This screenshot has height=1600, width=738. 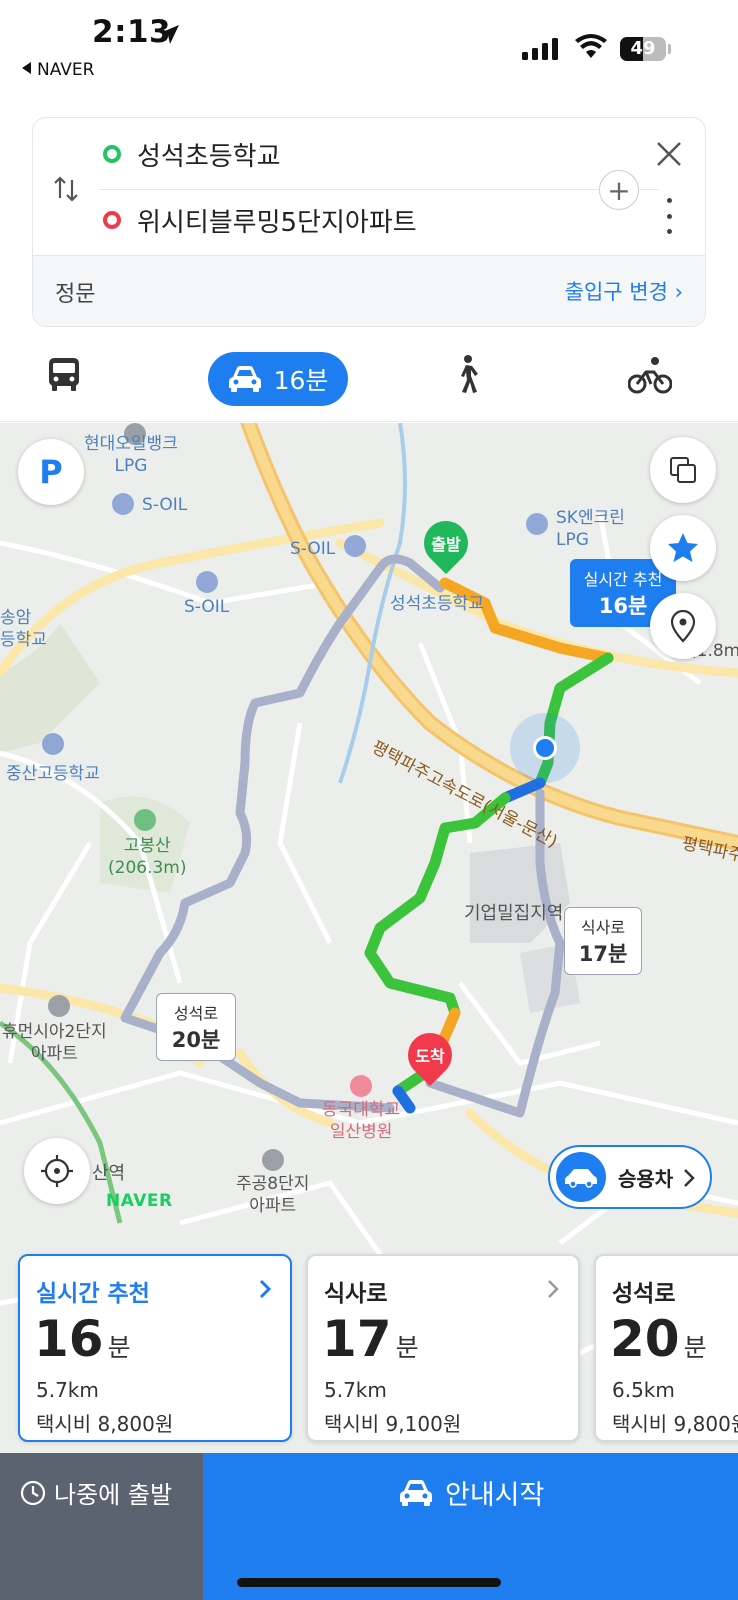 I want to click on callout-siksa-time: 17분, so click(x=603, y=954).